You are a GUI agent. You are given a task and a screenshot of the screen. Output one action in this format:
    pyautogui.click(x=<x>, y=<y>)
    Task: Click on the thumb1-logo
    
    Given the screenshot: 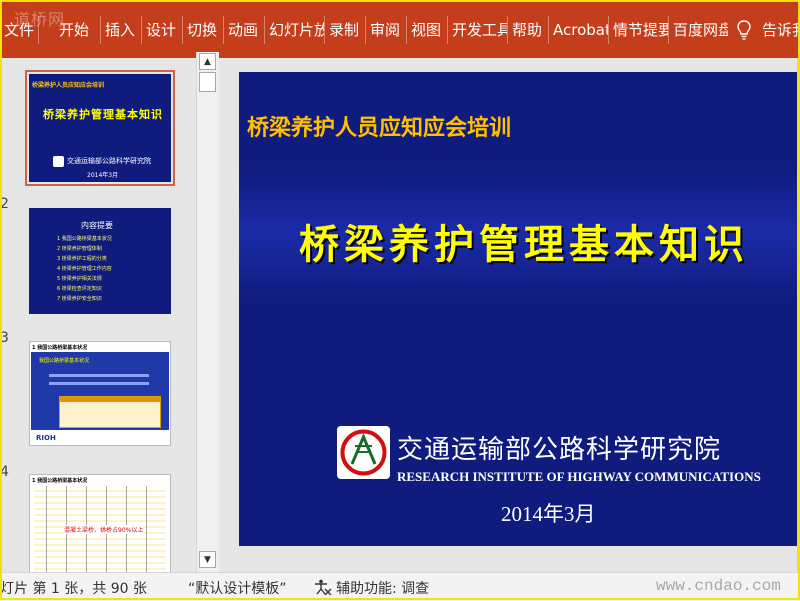 What is the action you would take?
    pyautogui.click(x=58, y=161)
    